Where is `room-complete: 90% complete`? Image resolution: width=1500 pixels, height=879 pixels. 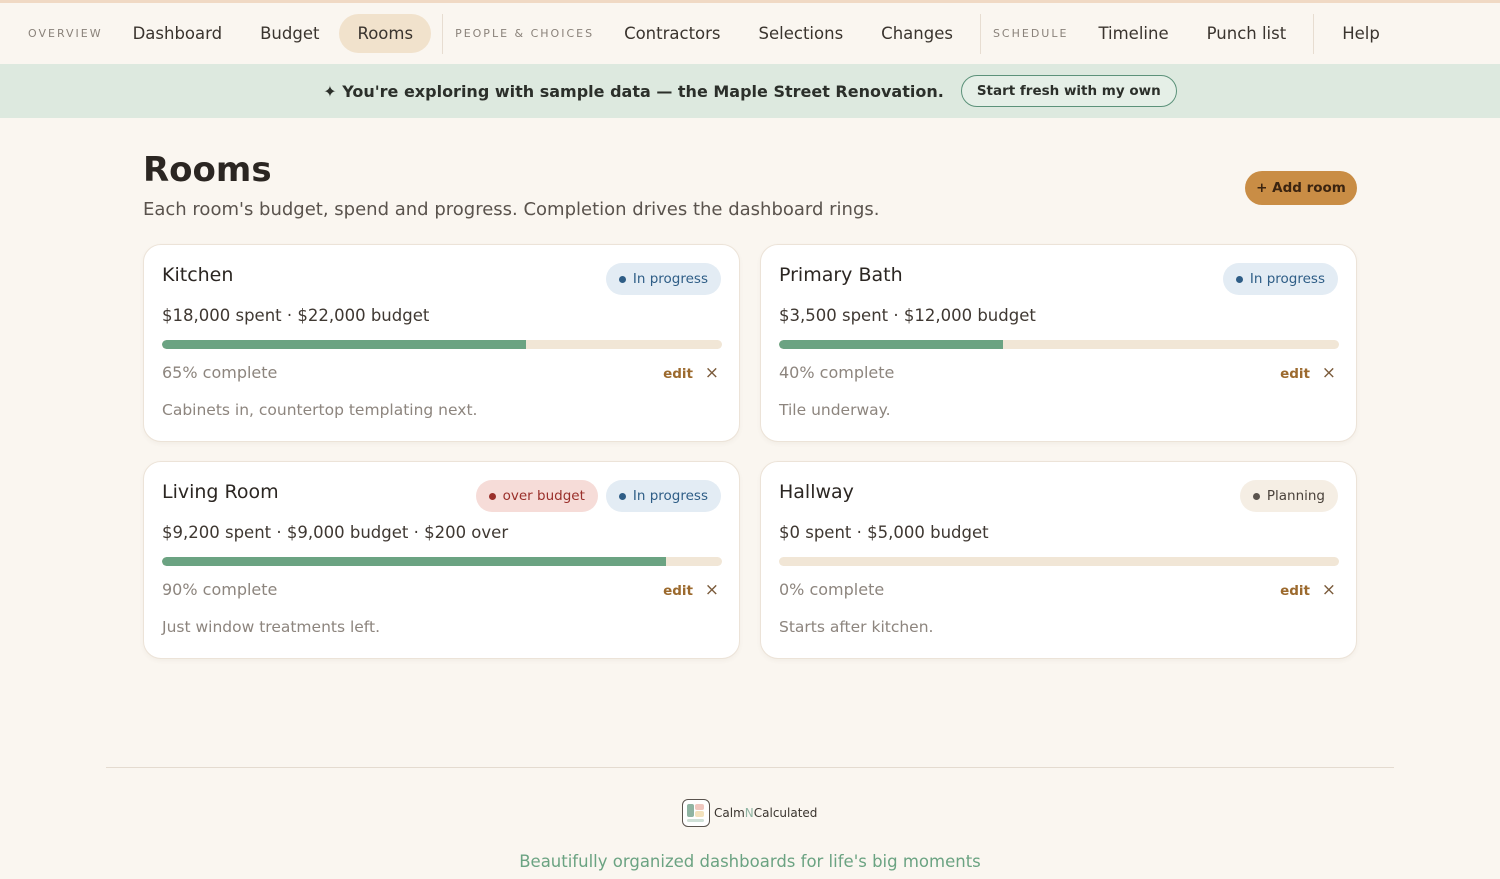
room-complete: 90% complete is located at coordinates (220, 589).